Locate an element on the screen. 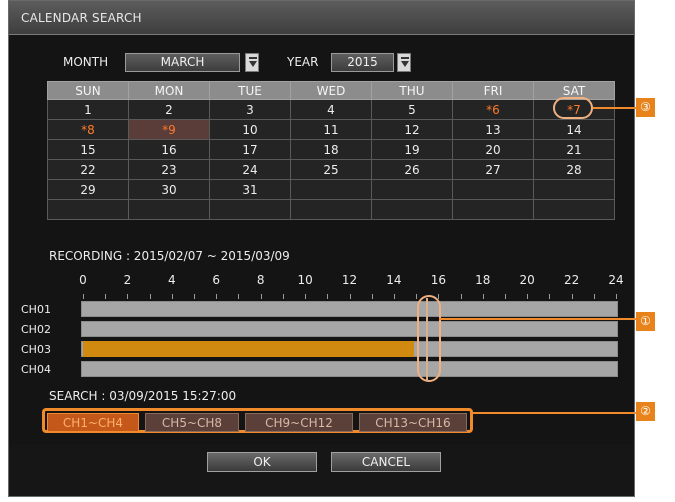  calendar-day: 10 is located at coordinates (250, 129).